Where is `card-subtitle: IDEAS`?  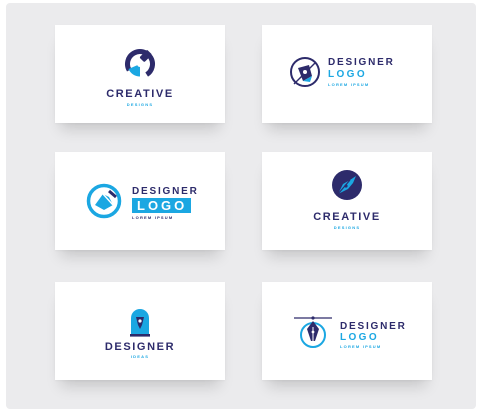
card-subtitle: IDEAS is located at coordinates (140, 356).